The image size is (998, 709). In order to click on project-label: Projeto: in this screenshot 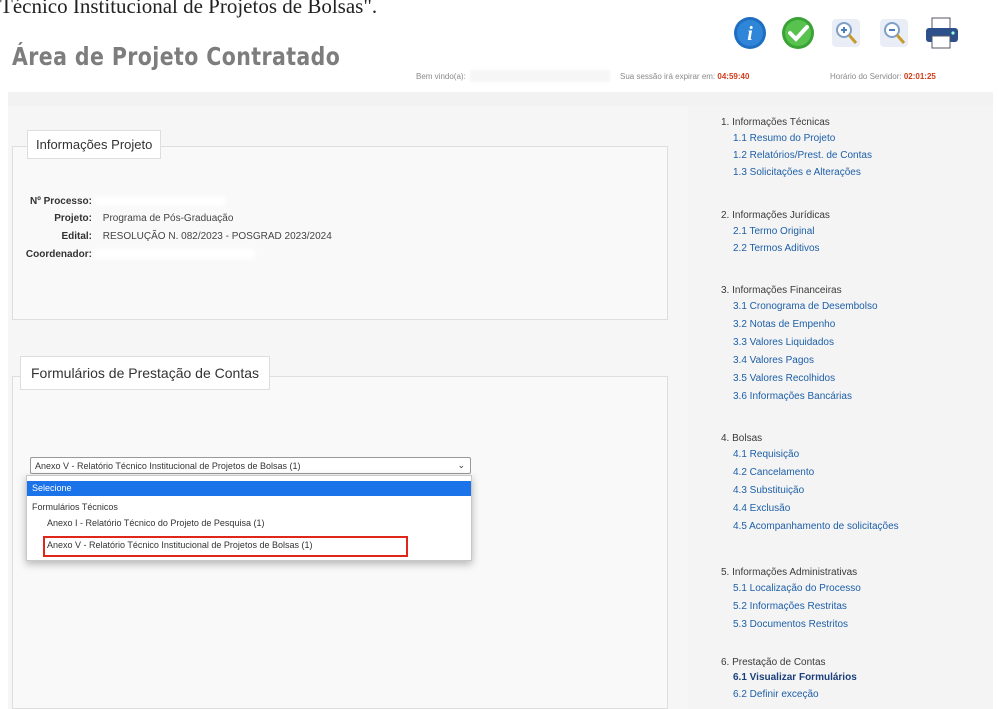, I will do `click(73, 218)`.